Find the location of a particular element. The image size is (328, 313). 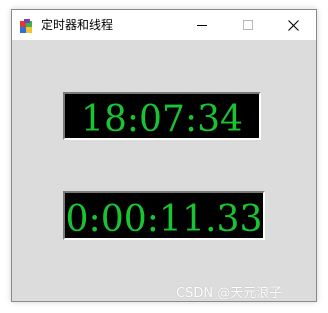

timer-display: 0:00:11.33 is located at coordinates (164, 215).